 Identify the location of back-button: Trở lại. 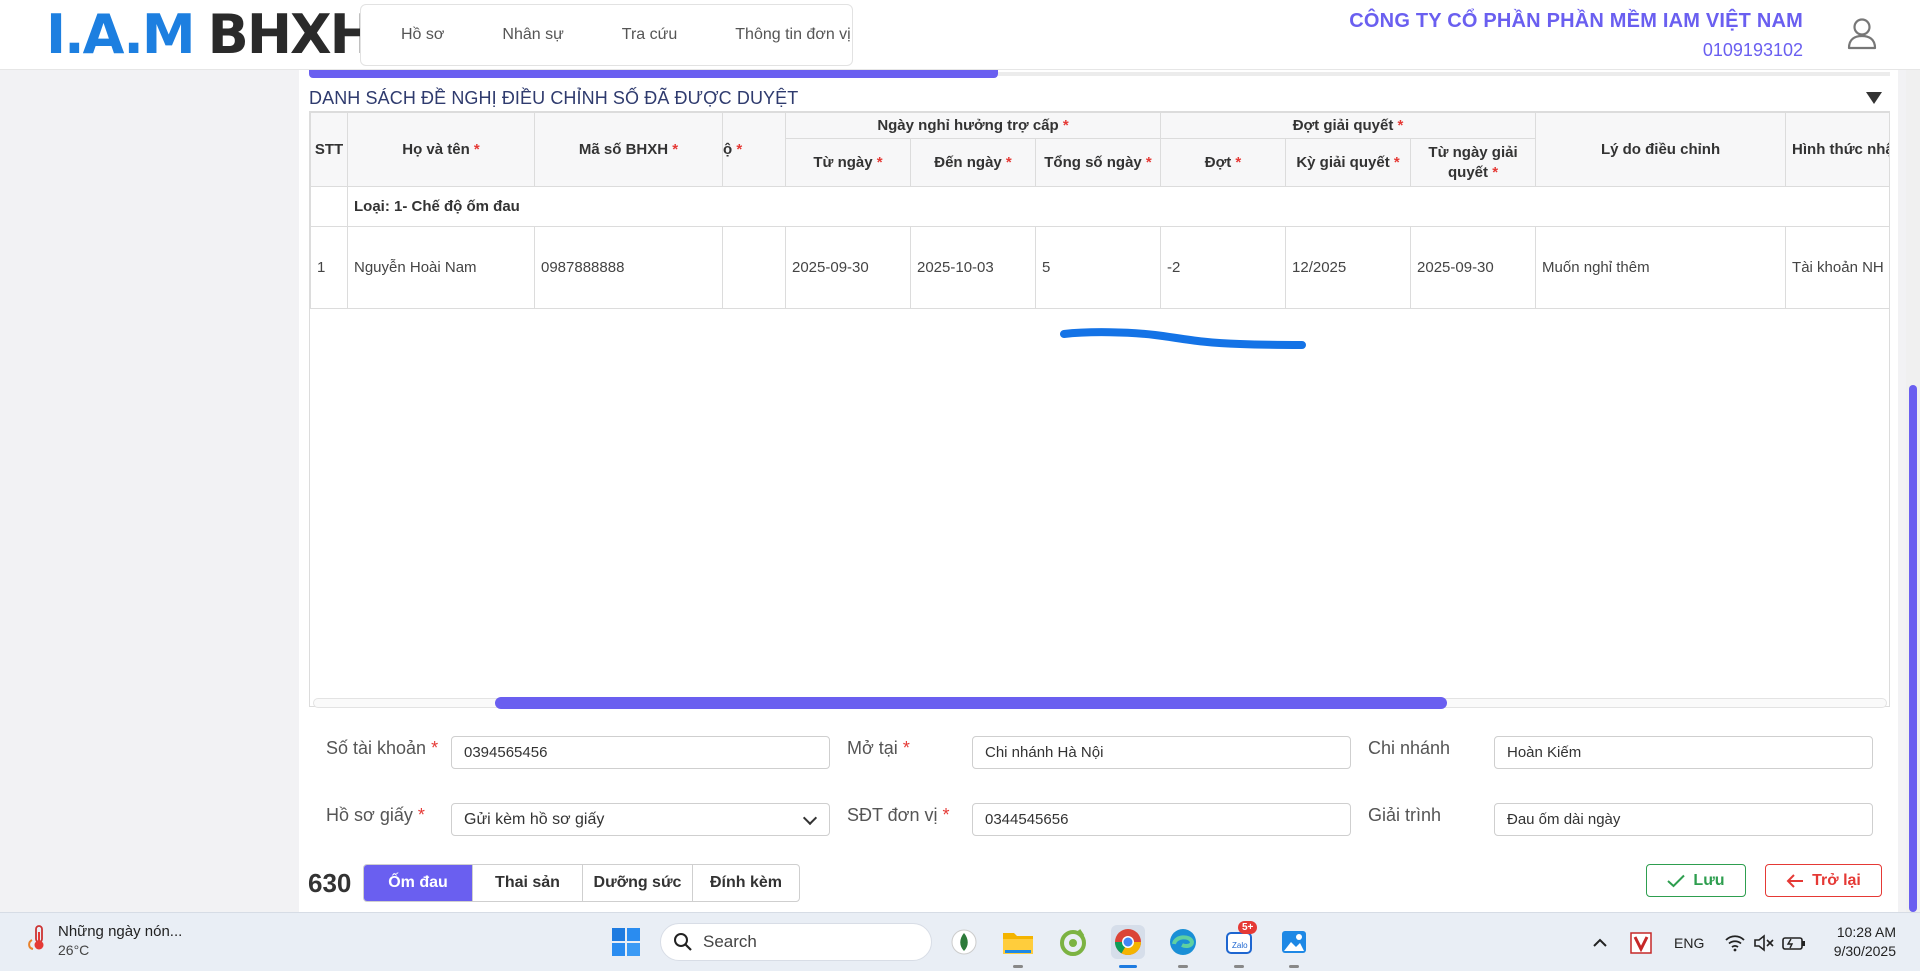
(1823, 880).